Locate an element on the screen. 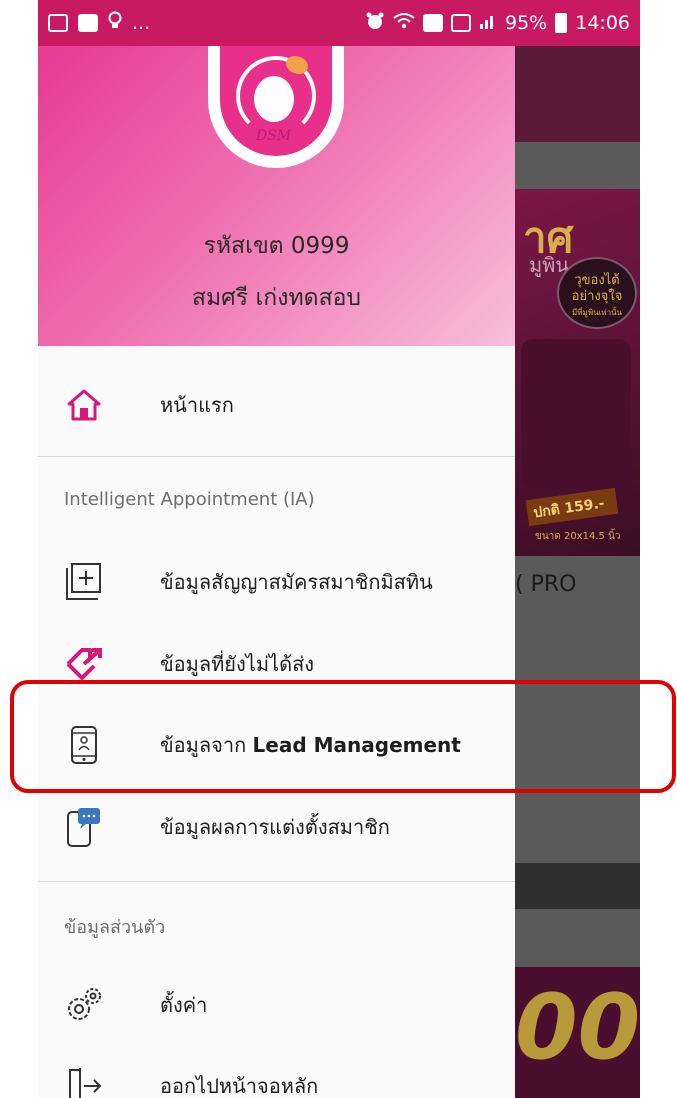 This screenshot has height=1098, width=677. video-strip is located at coordinates (577, 886).